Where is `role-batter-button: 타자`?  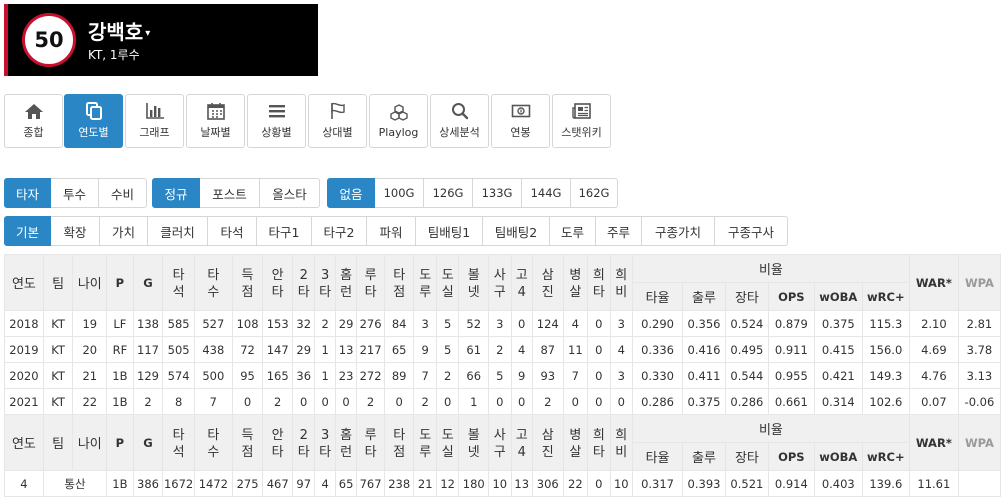 role-batter-button: 타자 is located at coordinates (27, 193).